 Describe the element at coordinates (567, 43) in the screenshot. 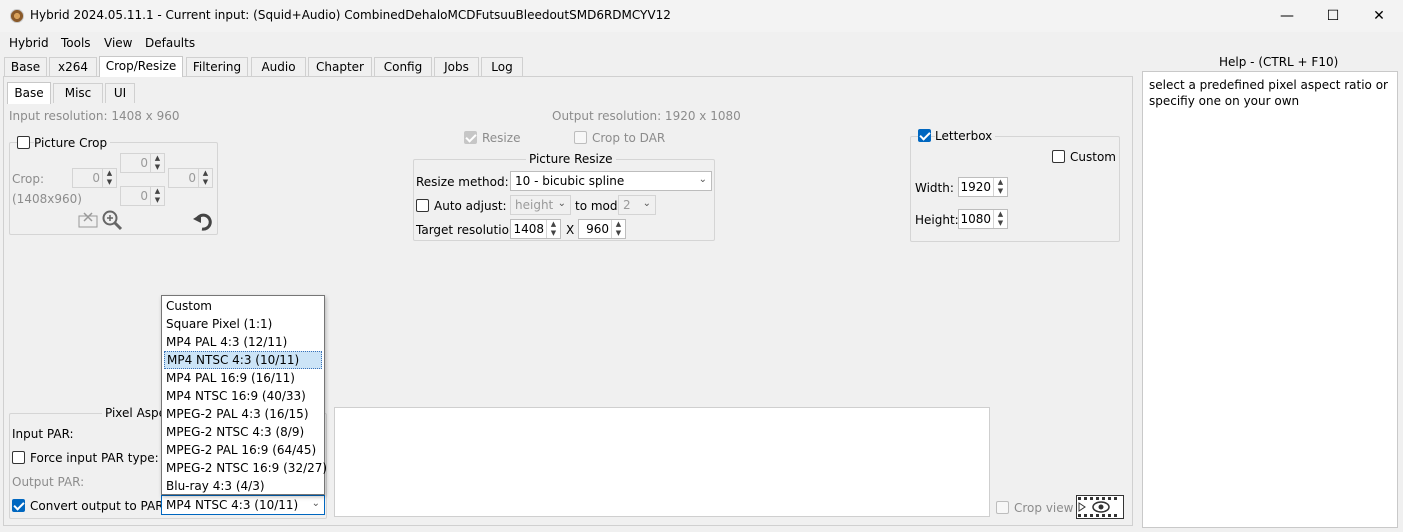

I see `menu-bar: Hybrid Tools View Defaults` at that location.